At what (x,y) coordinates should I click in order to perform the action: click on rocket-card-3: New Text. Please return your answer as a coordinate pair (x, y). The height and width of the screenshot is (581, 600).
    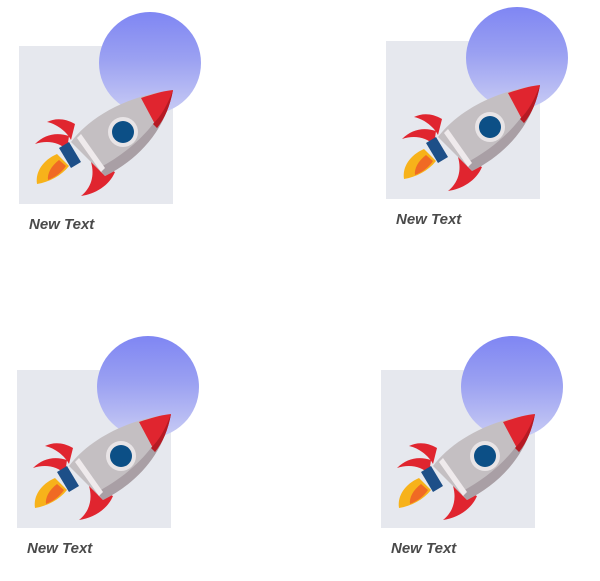
    Looking at the image, I should click on (112, 451).